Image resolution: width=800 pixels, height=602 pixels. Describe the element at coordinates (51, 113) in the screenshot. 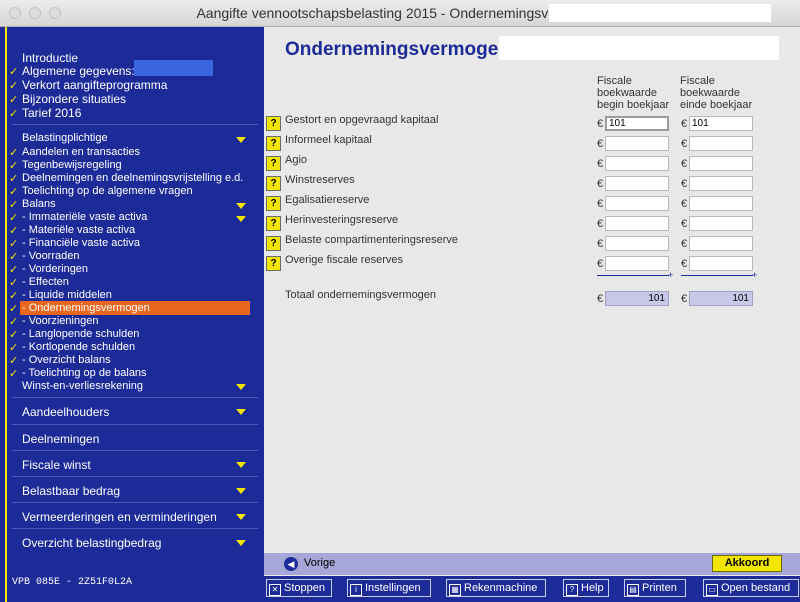

I see `sidebar-item-tarief-2016: Tarief 2016` at that location.